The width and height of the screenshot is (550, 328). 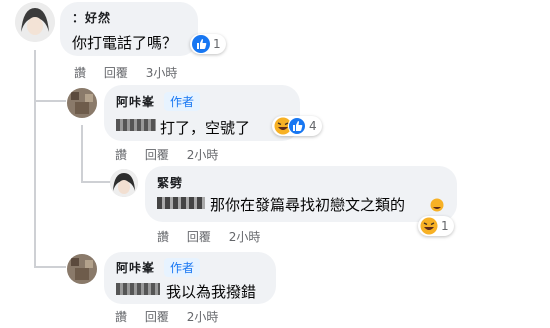 I want to click on commenter-name: 緊劈, so click(x=170, y=182).